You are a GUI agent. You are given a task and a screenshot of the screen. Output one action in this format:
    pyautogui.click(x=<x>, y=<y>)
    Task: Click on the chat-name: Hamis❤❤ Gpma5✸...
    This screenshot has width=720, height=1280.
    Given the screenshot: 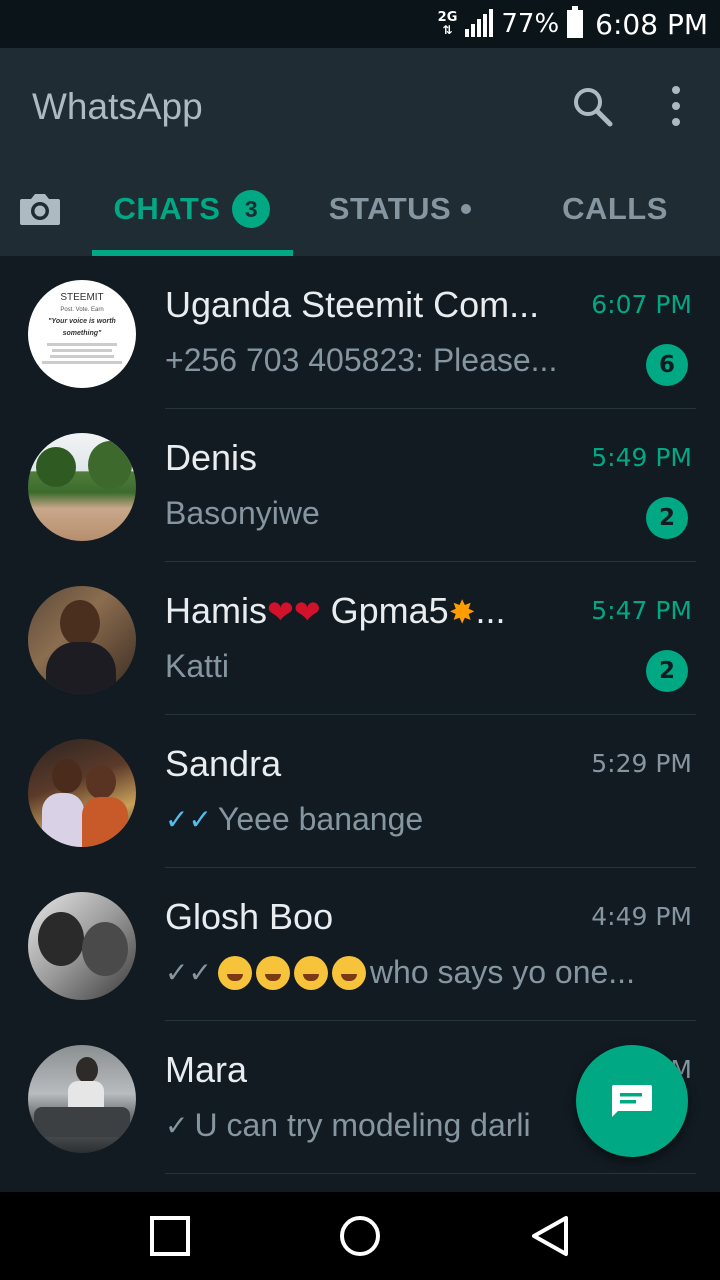 What is the action you would take?
    pyautogui.click(x=335, y=611)
    